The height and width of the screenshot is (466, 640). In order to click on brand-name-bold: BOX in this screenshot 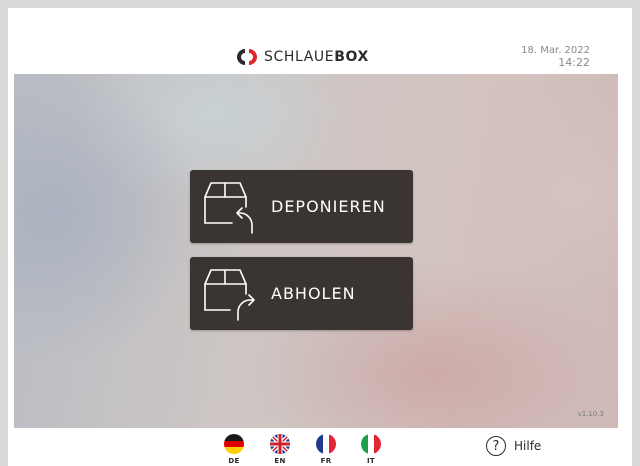, I will do `click(351, 57)`.